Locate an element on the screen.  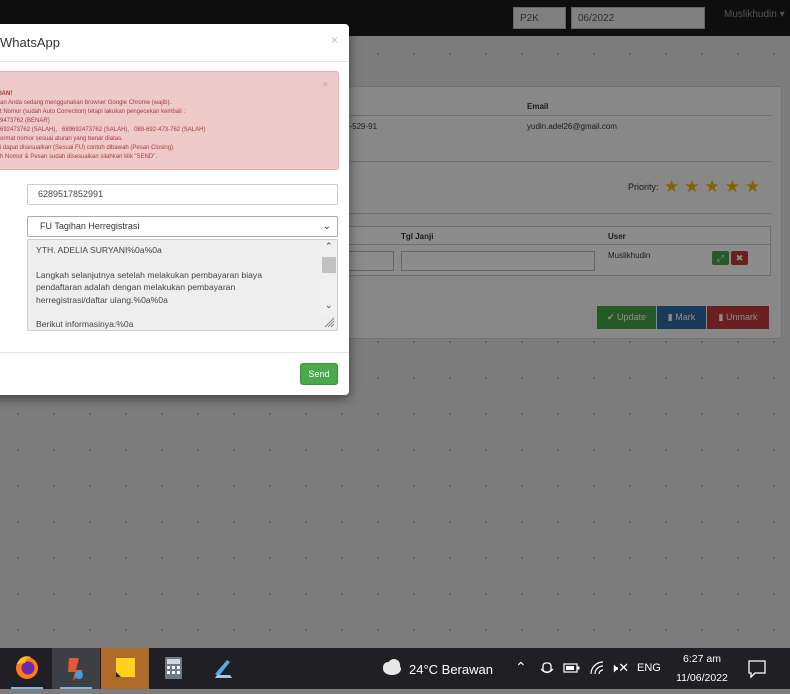
calculator-taskbar-button is located at coordinates (174, 668).